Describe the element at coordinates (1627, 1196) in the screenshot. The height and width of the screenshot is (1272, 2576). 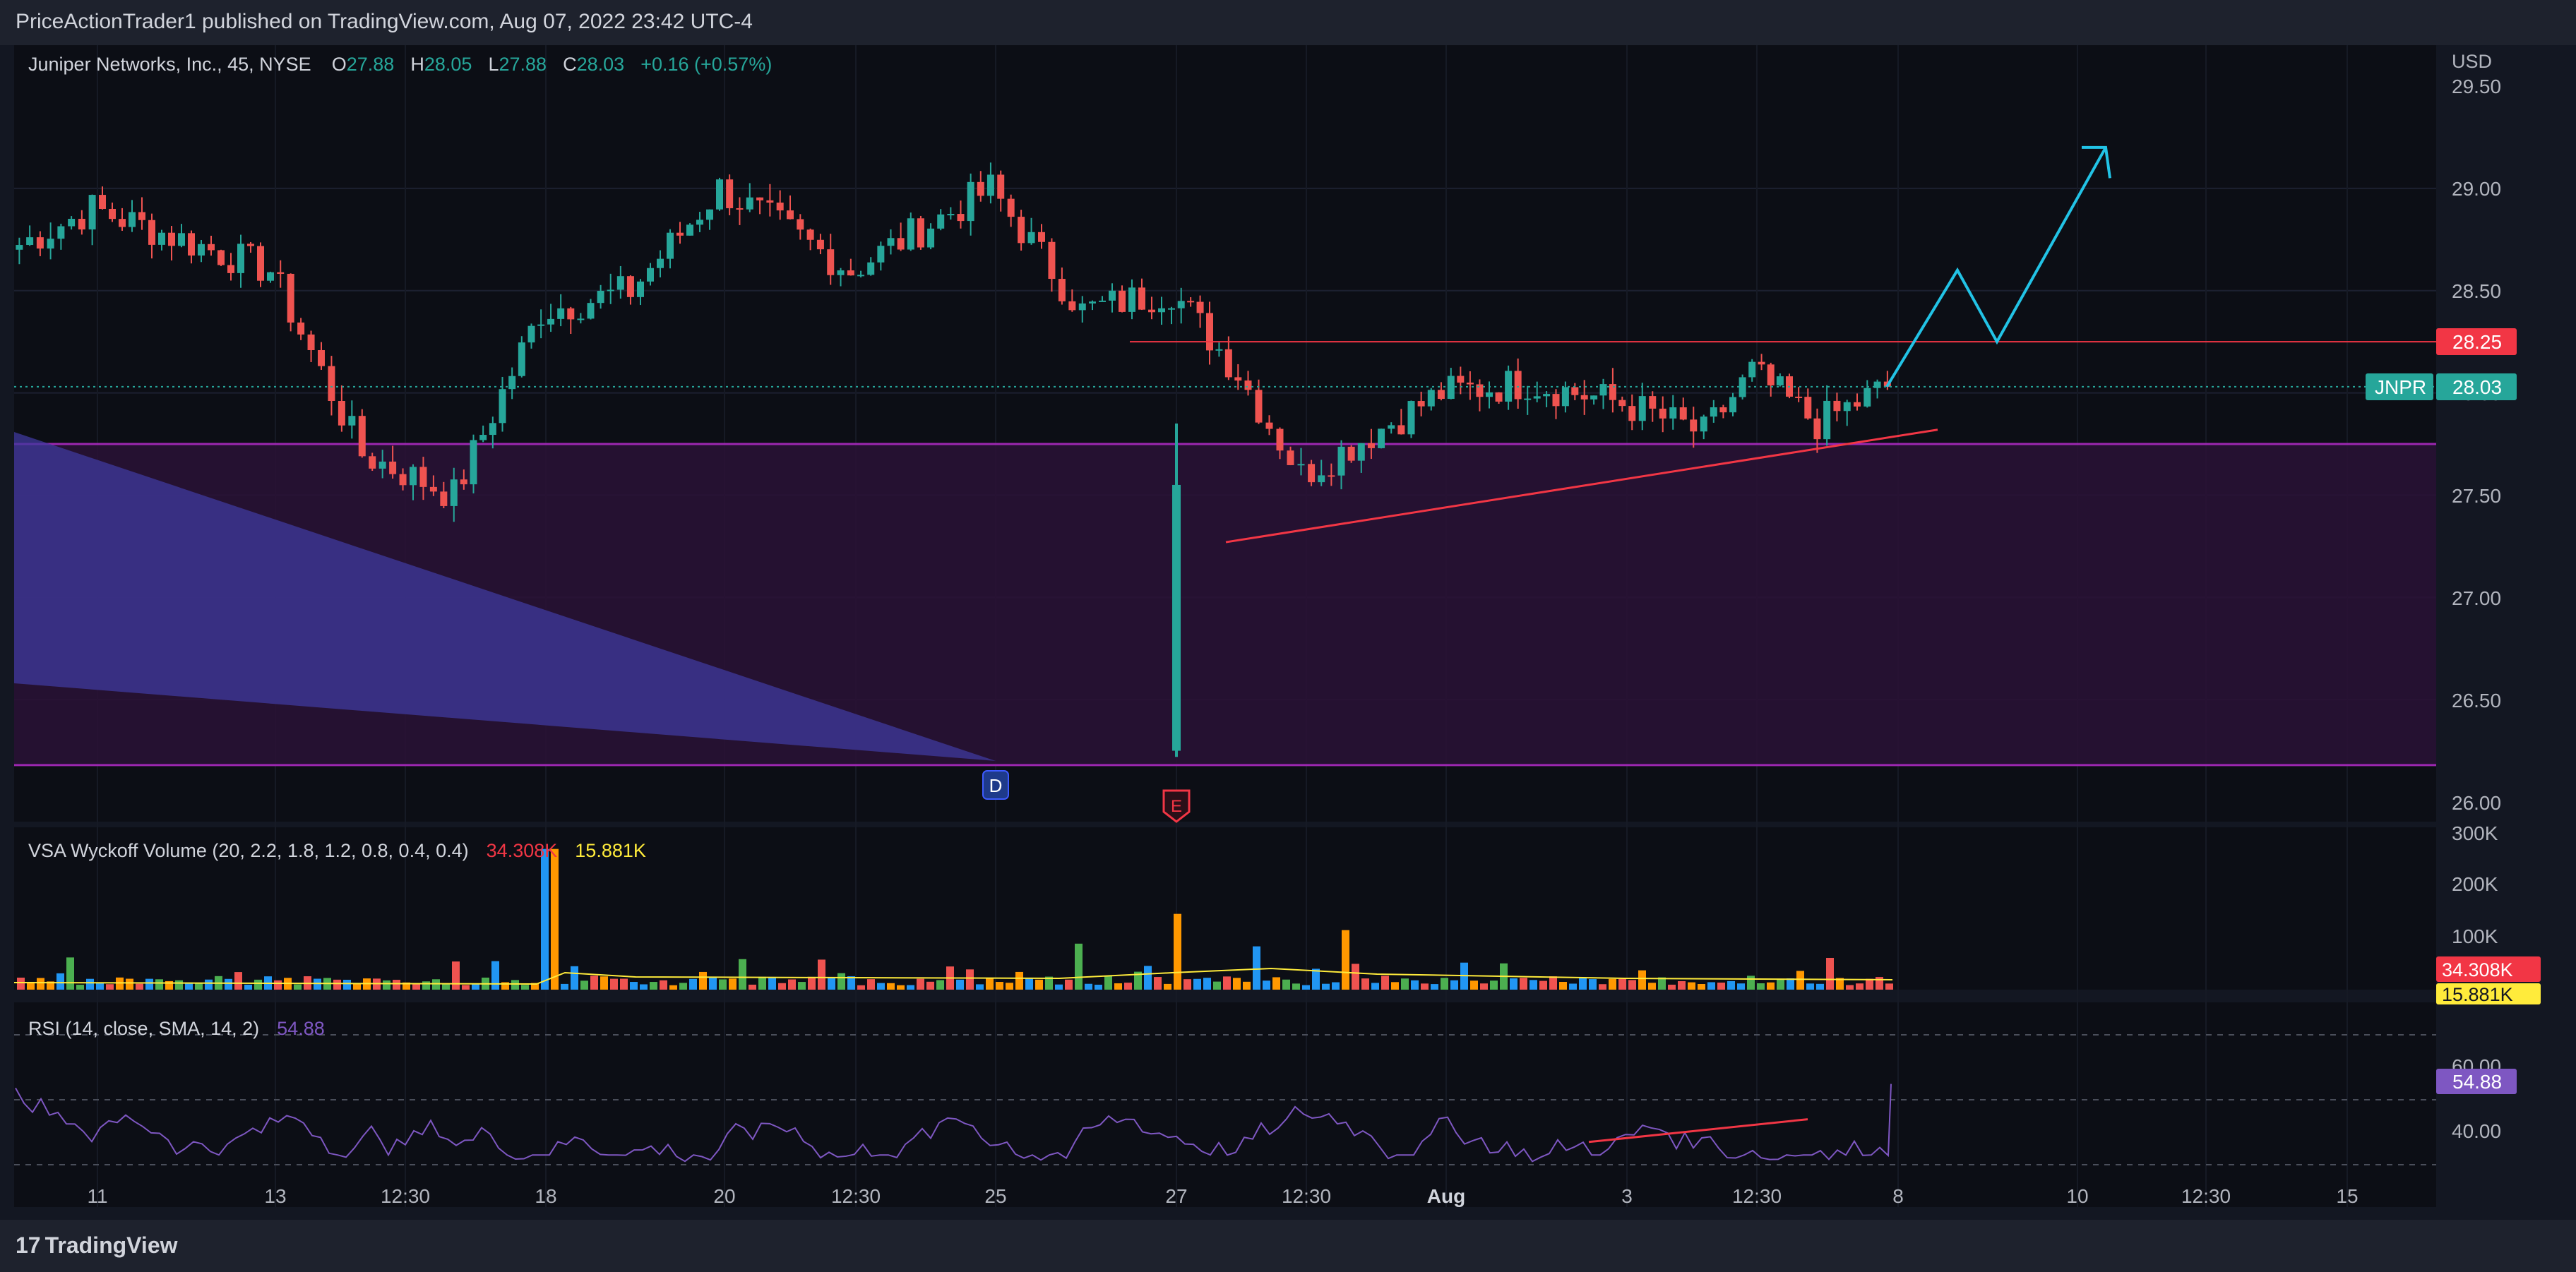
I see `time-tick: 3` at that location.